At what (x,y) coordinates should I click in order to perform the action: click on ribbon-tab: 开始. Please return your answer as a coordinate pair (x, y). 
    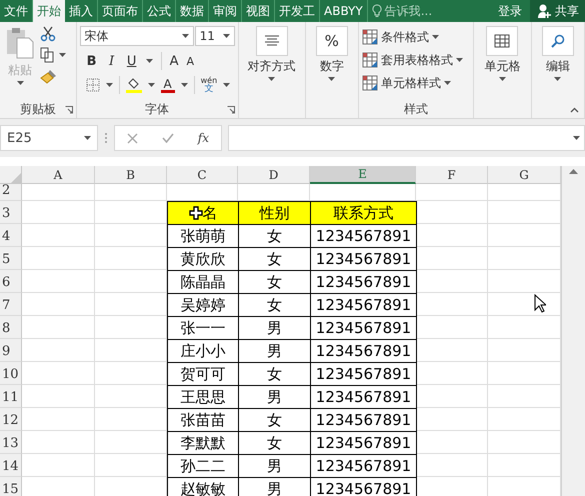
    Looking at the image, I should click on (49, 11).